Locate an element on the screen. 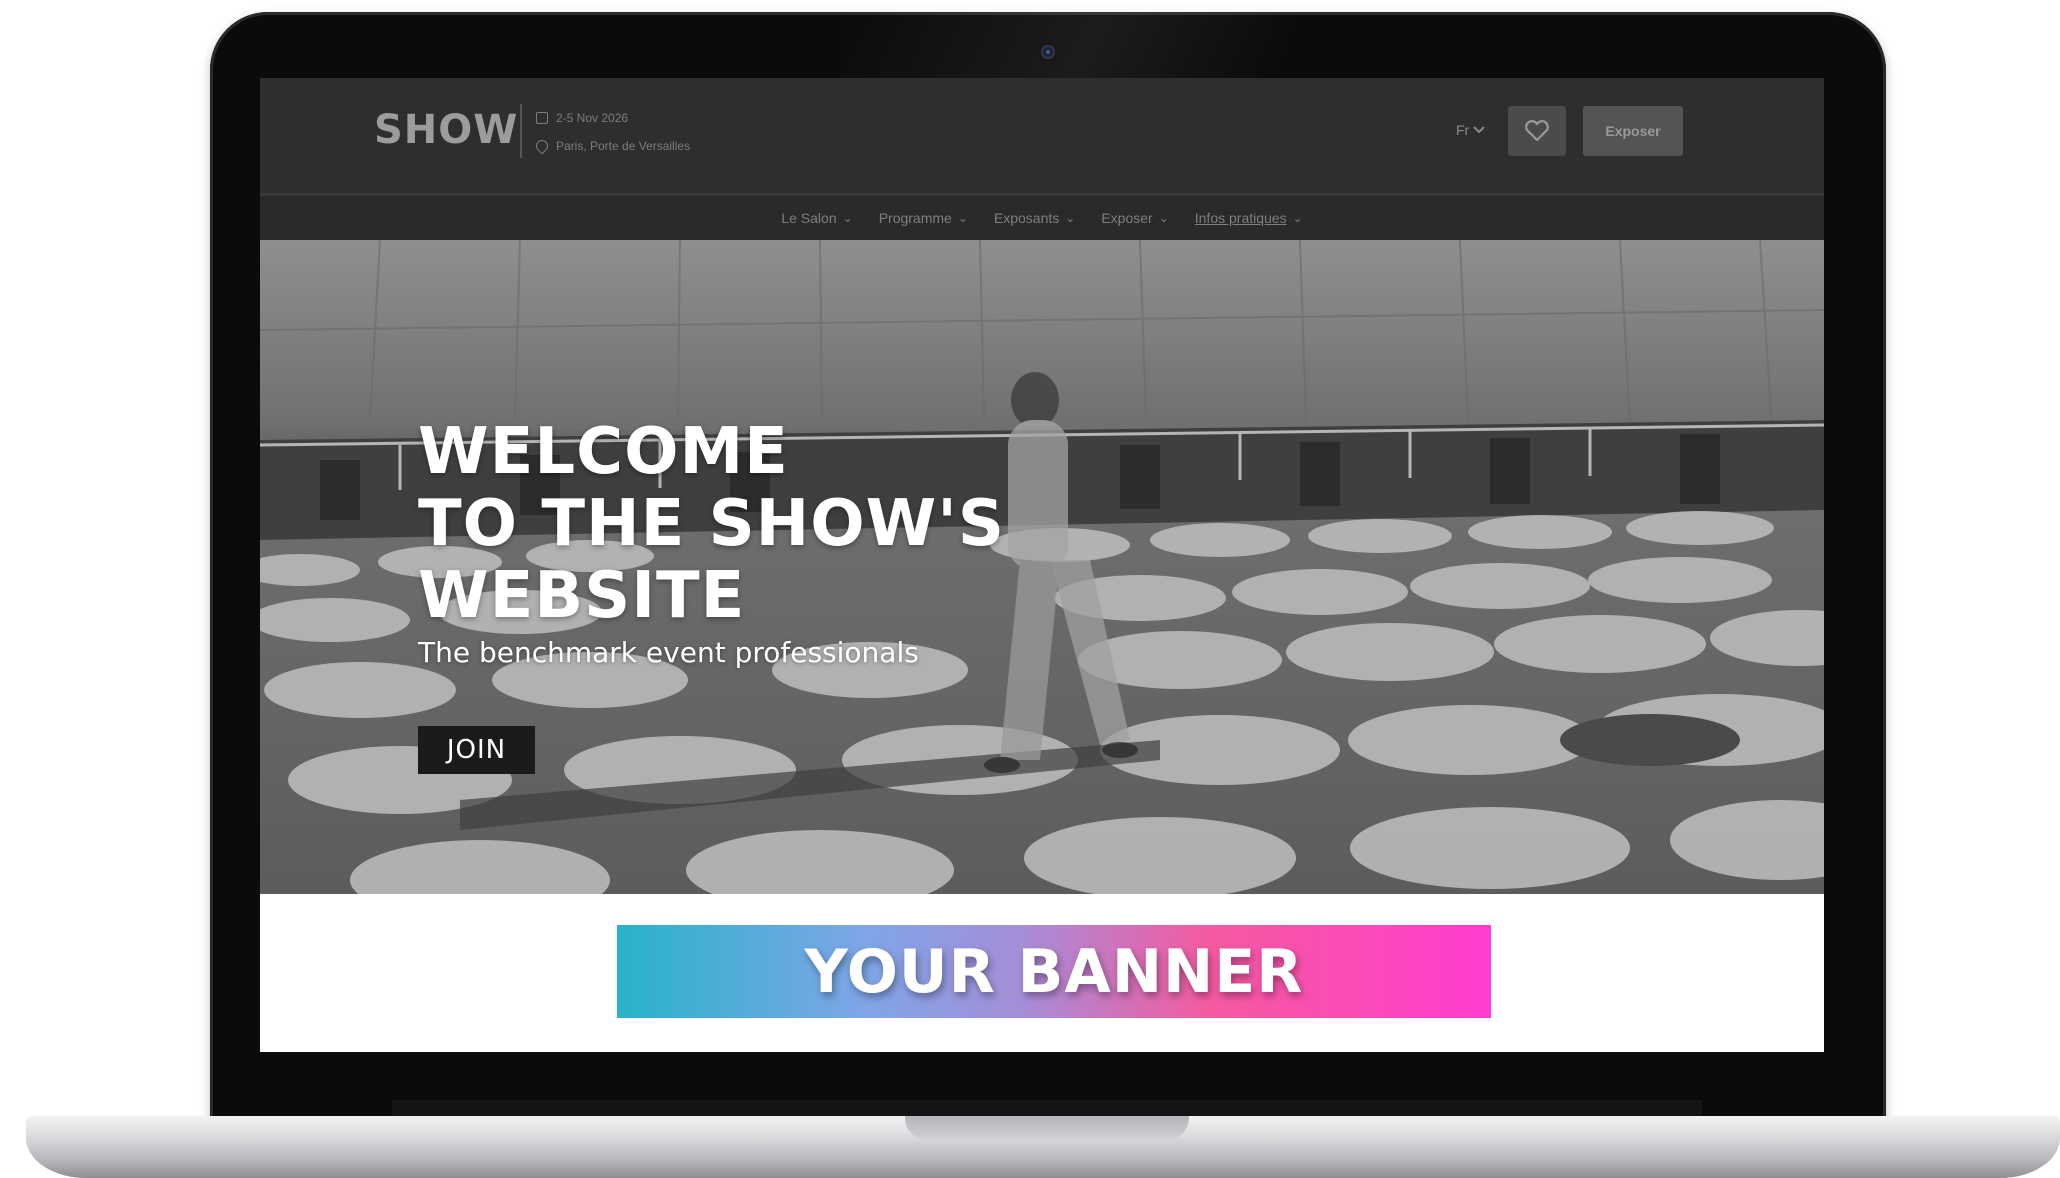  nav-item-programme: Programme ⌄ is located at coordinates (923, 218).